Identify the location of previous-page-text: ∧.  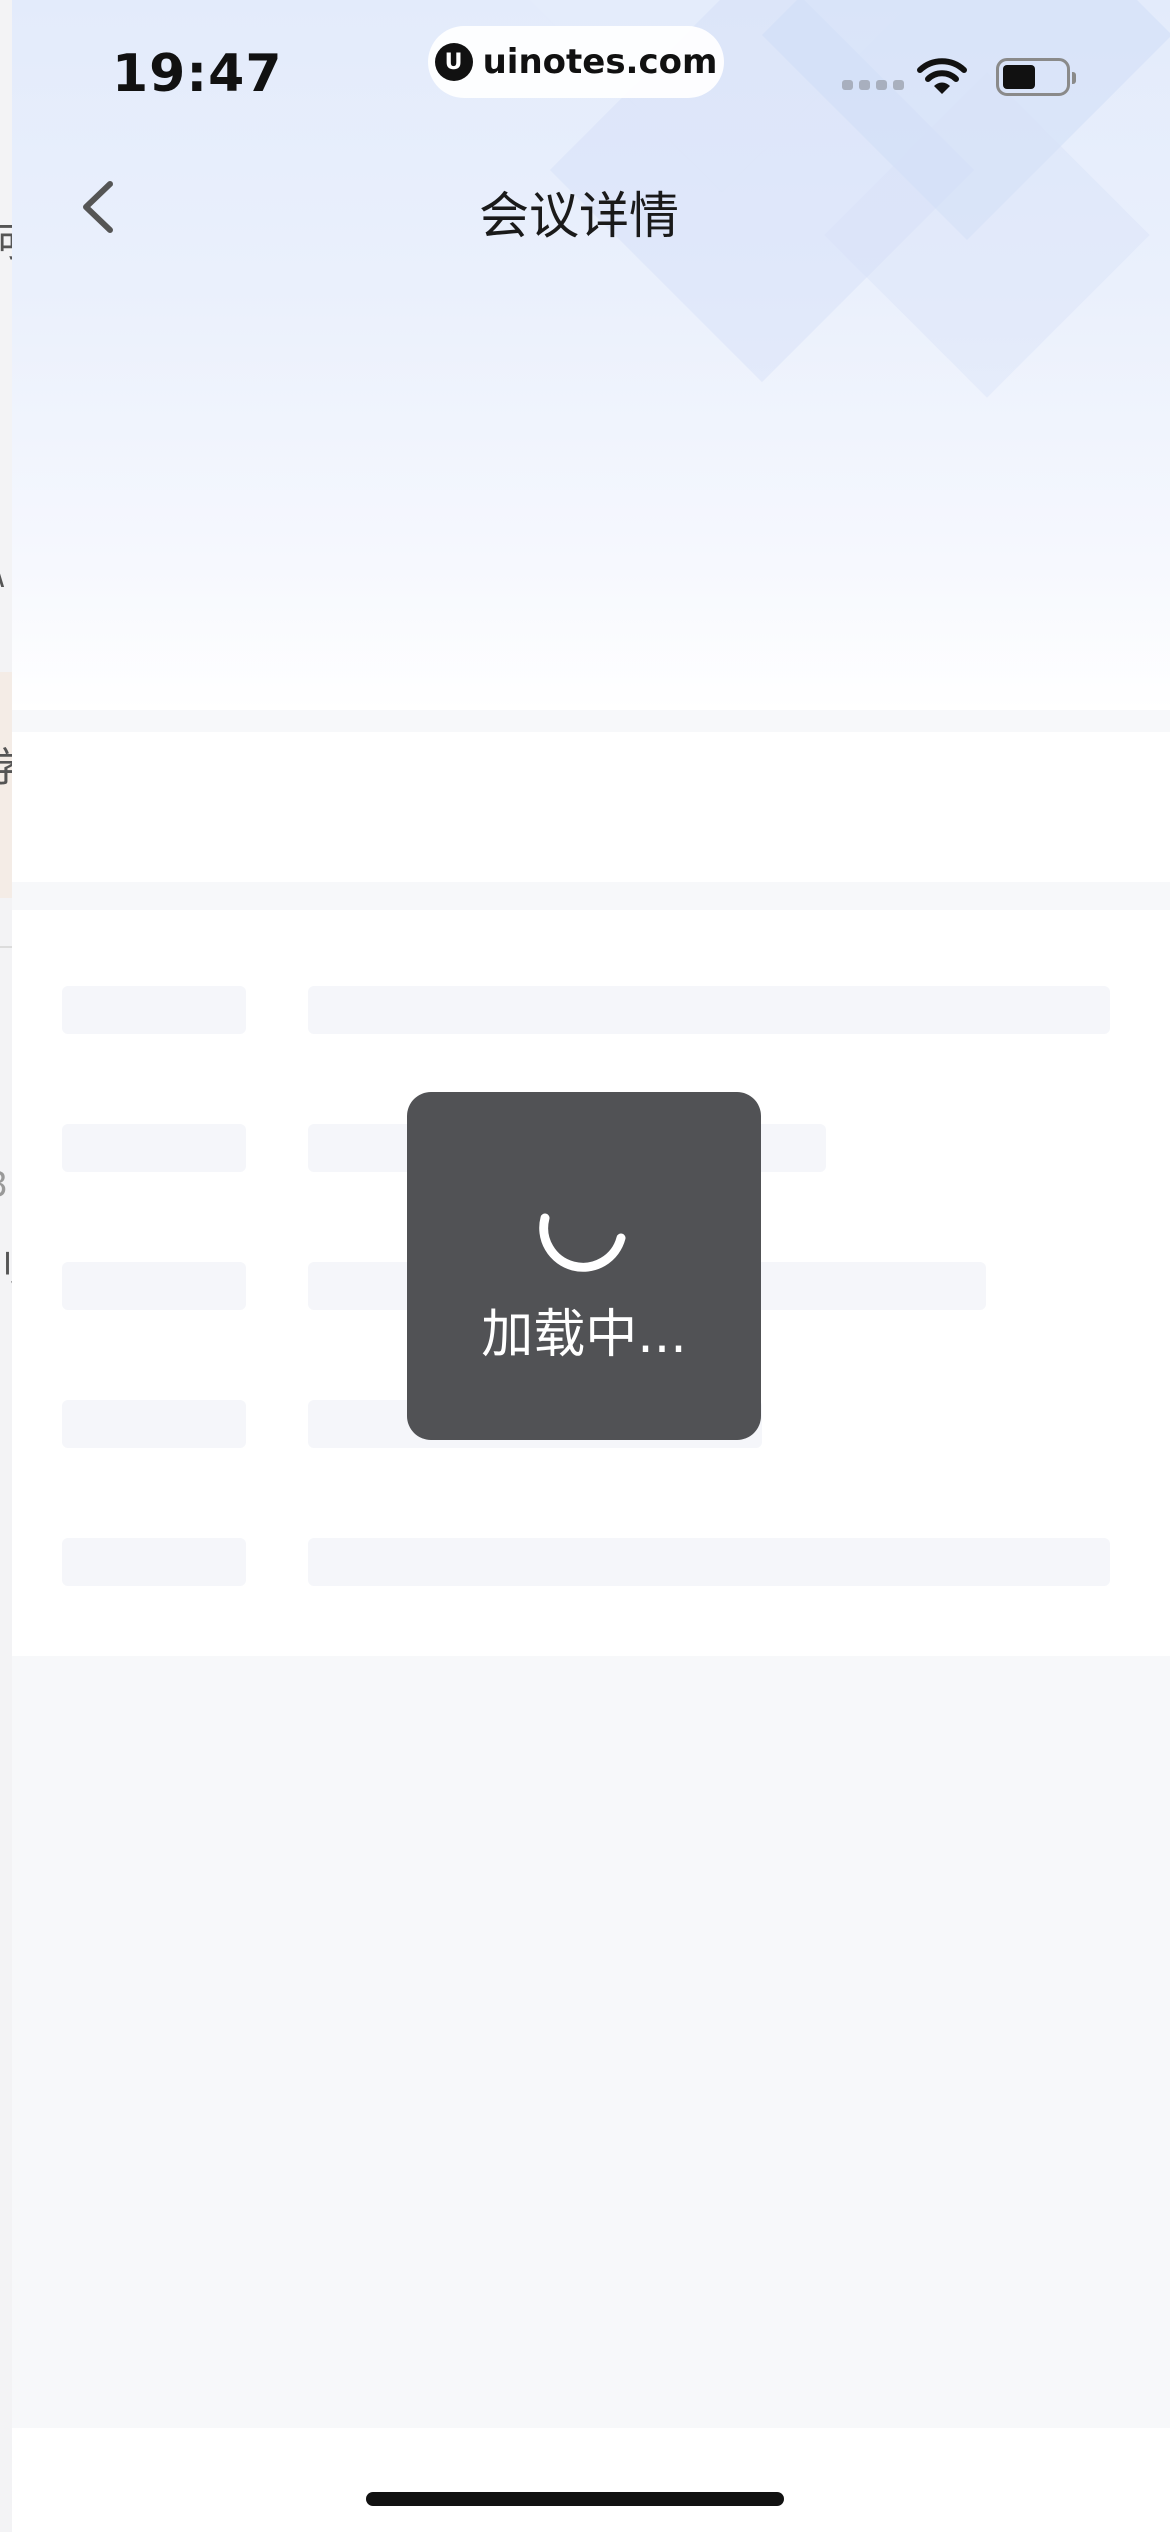
(4, 577).